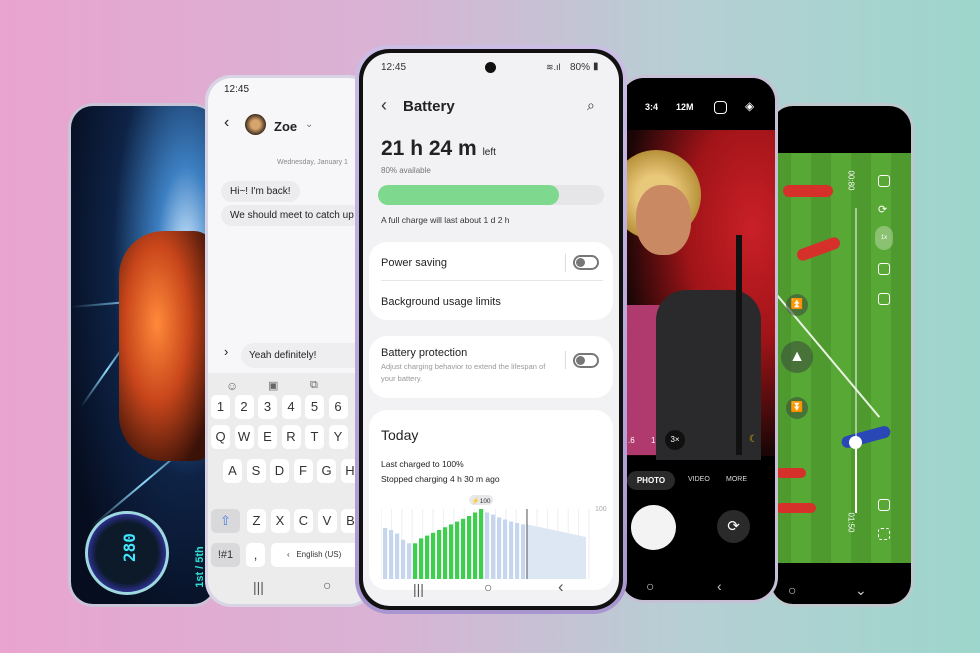 This screenshot has width=980, height=653. What do you see at coordinates (220, 407) in the screenshot?
I see `key: 1` at bounding box center [220, 407].